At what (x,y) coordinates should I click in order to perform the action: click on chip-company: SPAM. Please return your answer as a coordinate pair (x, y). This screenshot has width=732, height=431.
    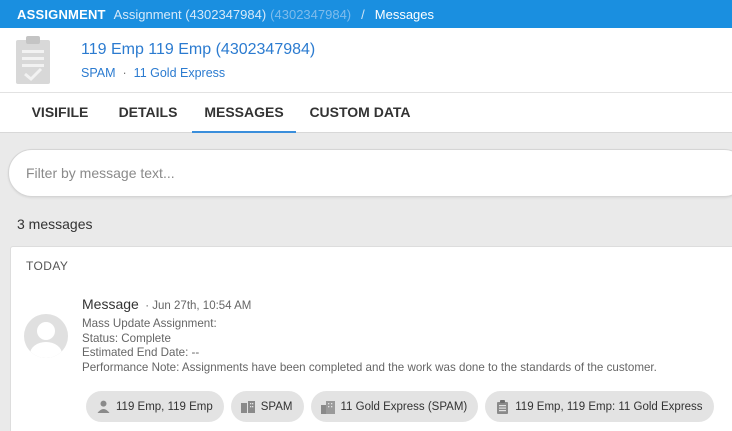
    Looking at the image, I should click on (267, 406).